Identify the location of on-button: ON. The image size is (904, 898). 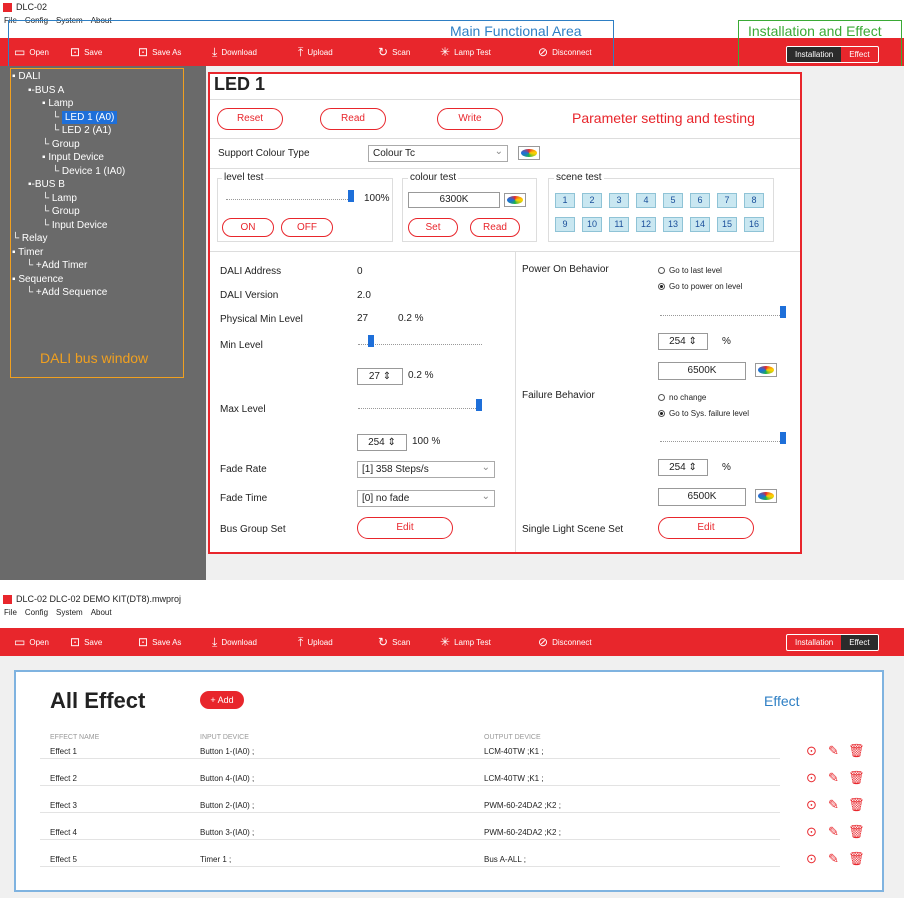
(248, 227).